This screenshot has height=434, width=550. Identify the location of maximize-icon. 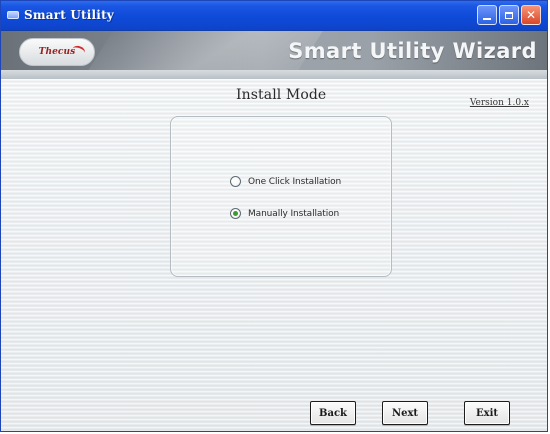
(509, 15).